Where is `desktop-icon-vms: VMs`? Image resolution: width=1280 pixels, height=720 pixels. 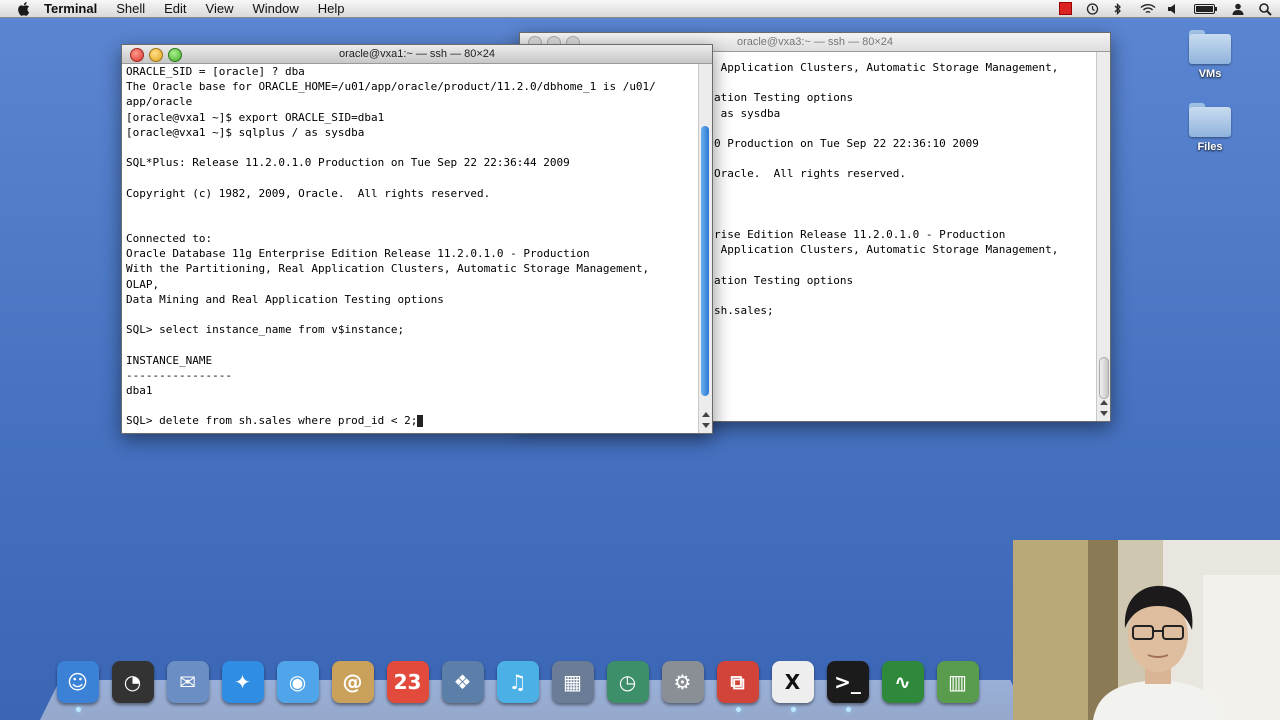
desktop-icon-vms: VMs is located at coordinates (1210, 55).